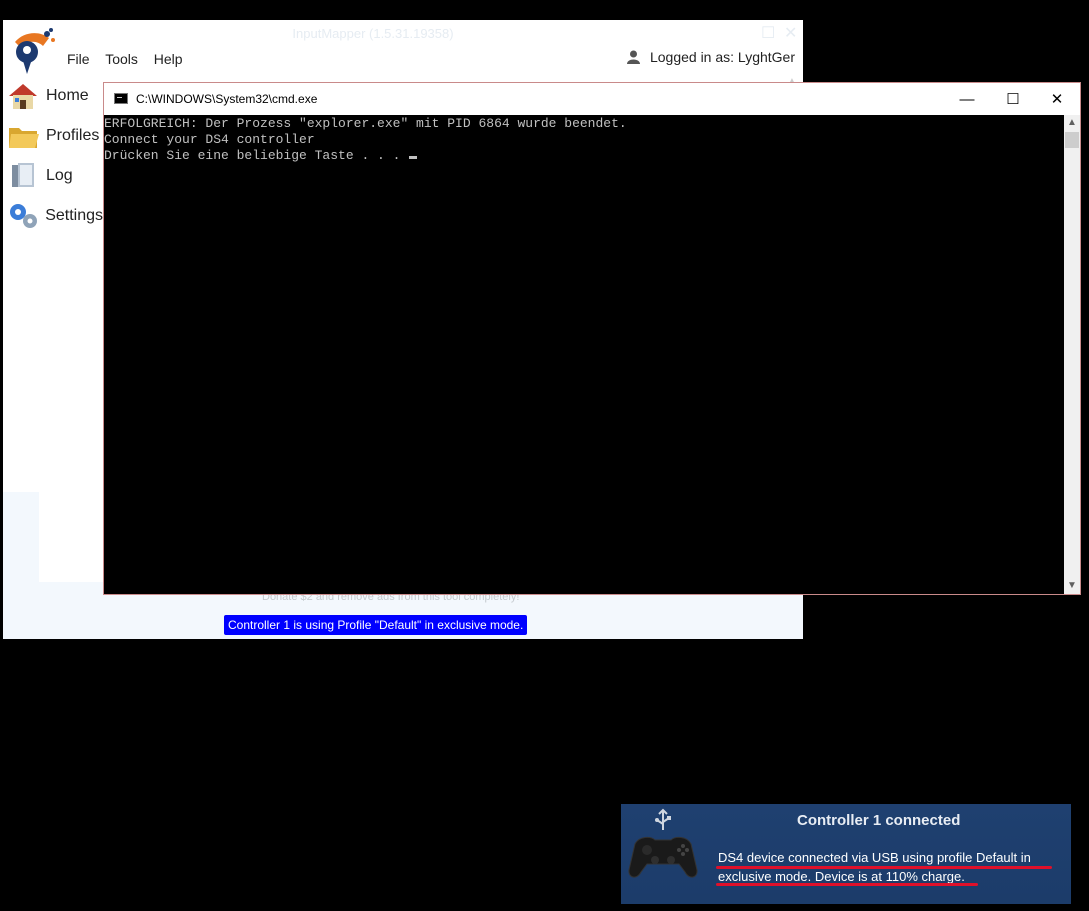 The height and width of the screenshot is (911, 1089). Describe the element at coordinates (23, 136) in the screenshot. I see `folder-icon` at that location.